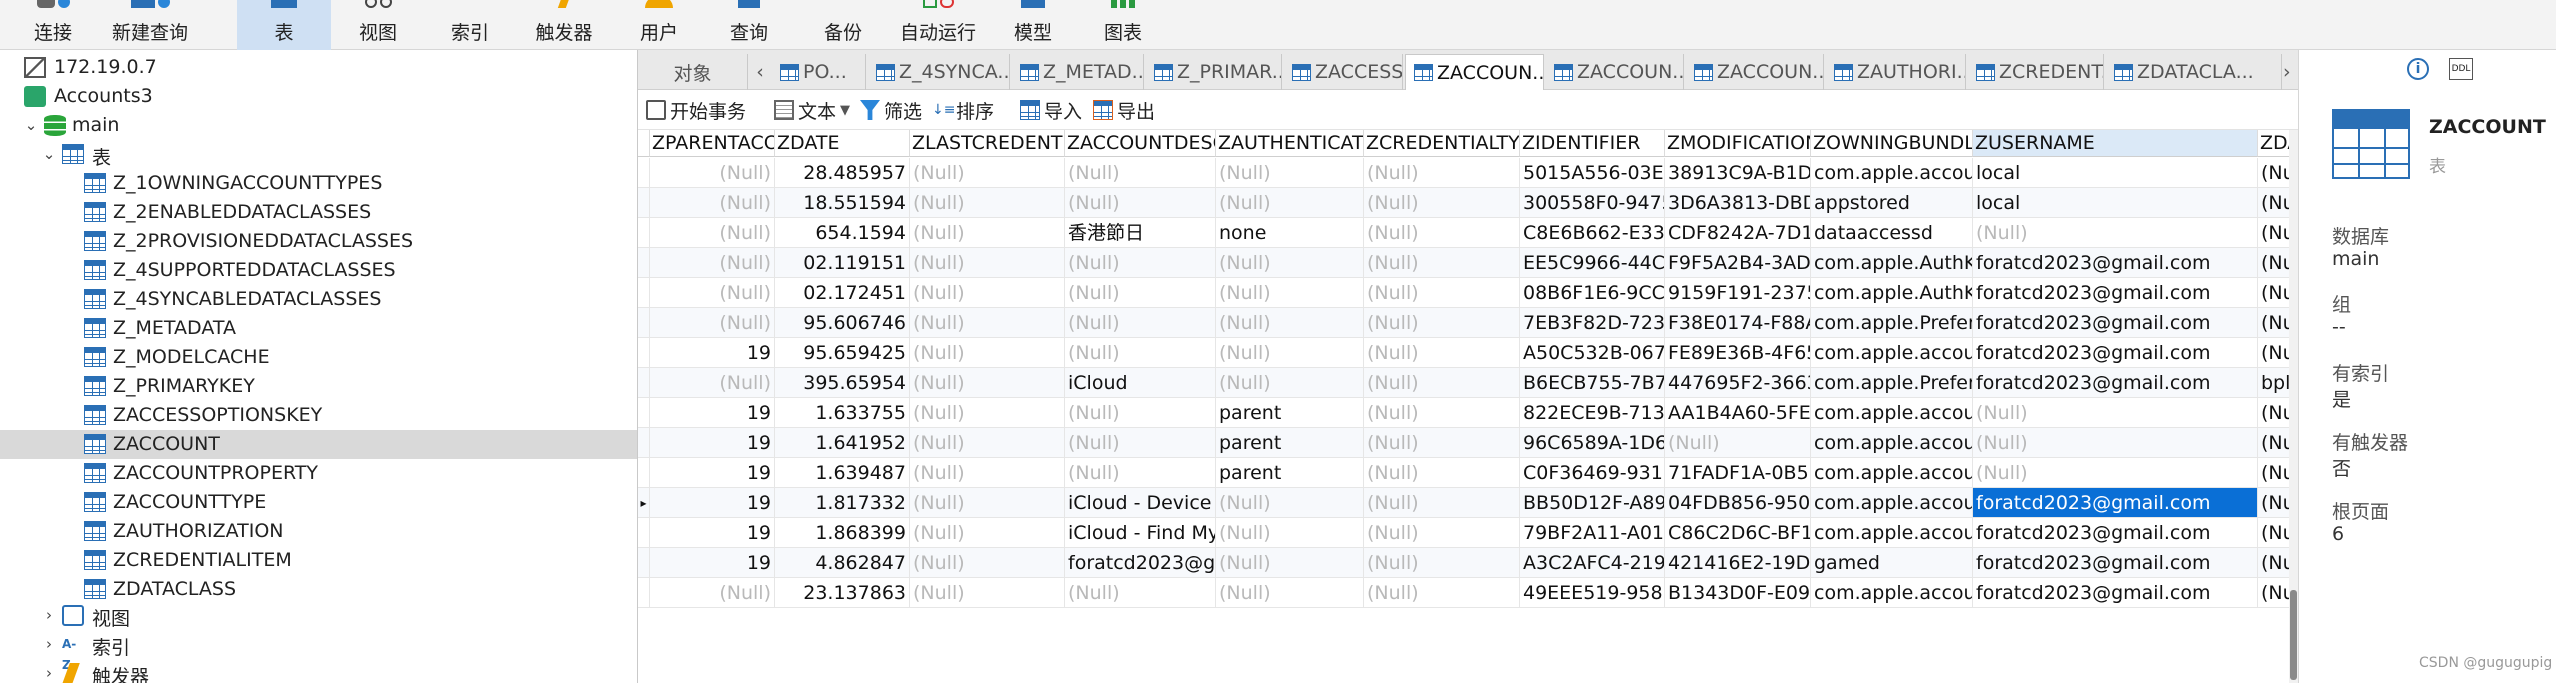  Describe the element at coordinates (318, 270) in the screenshot. I see `tree-table-item: Z_4SUPPORTEDDATACLASSES` at that location.